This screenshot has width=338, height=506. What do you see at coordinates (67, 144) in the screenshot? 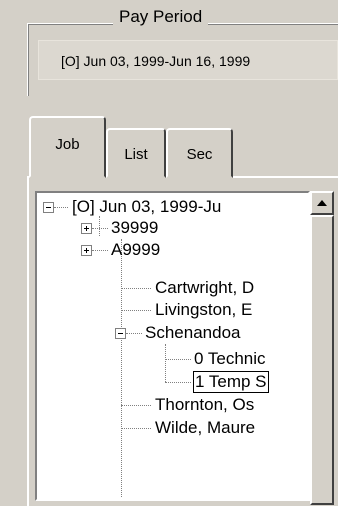
I see `tab-job-label: Job` at bounding box center [67, 144].